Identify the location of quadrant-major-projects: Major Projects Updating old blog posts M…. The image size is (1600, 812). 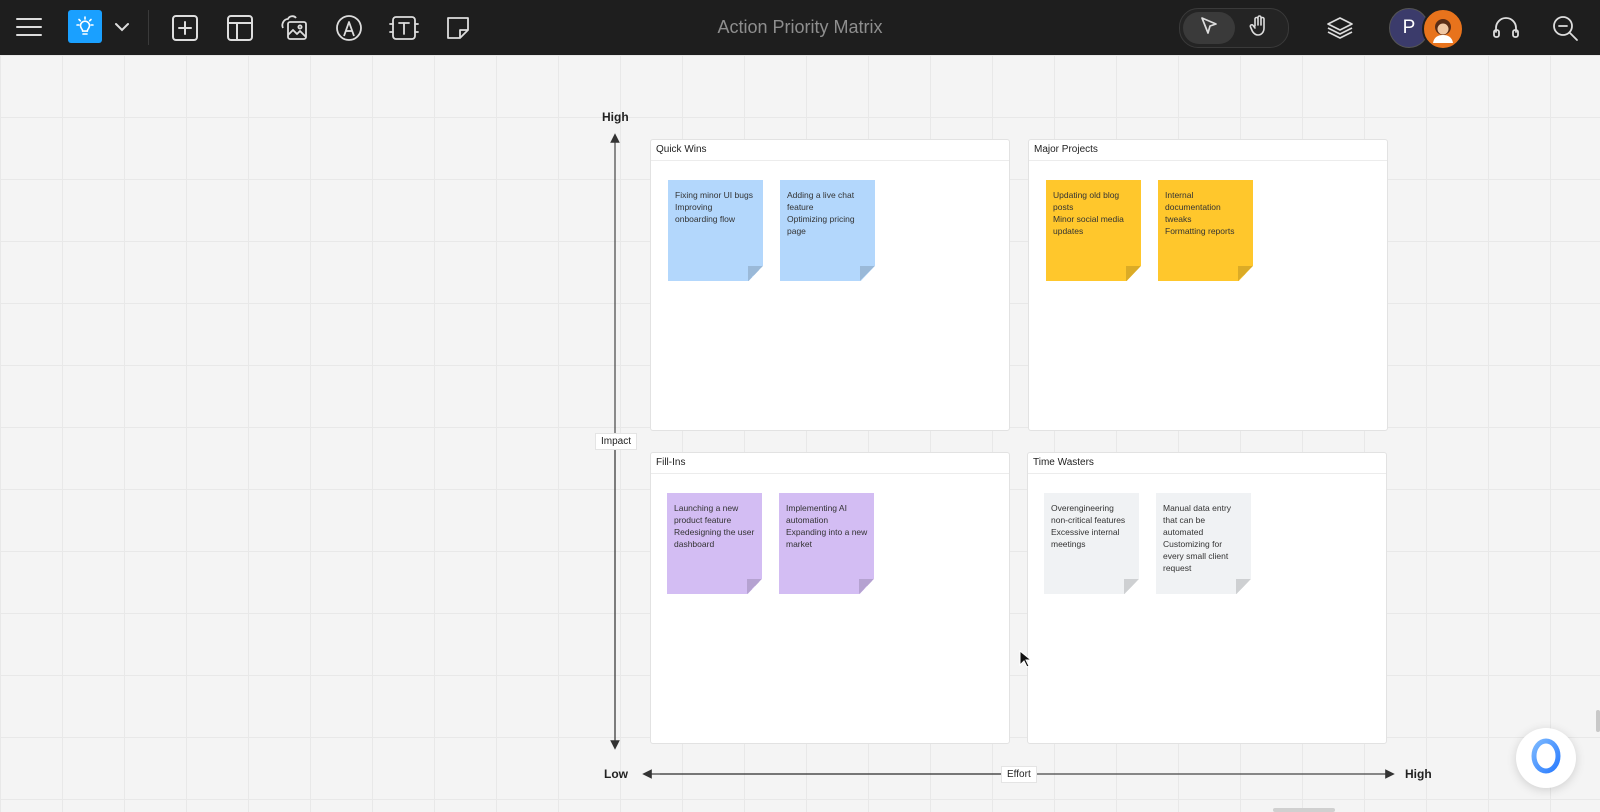
(1208, 285).